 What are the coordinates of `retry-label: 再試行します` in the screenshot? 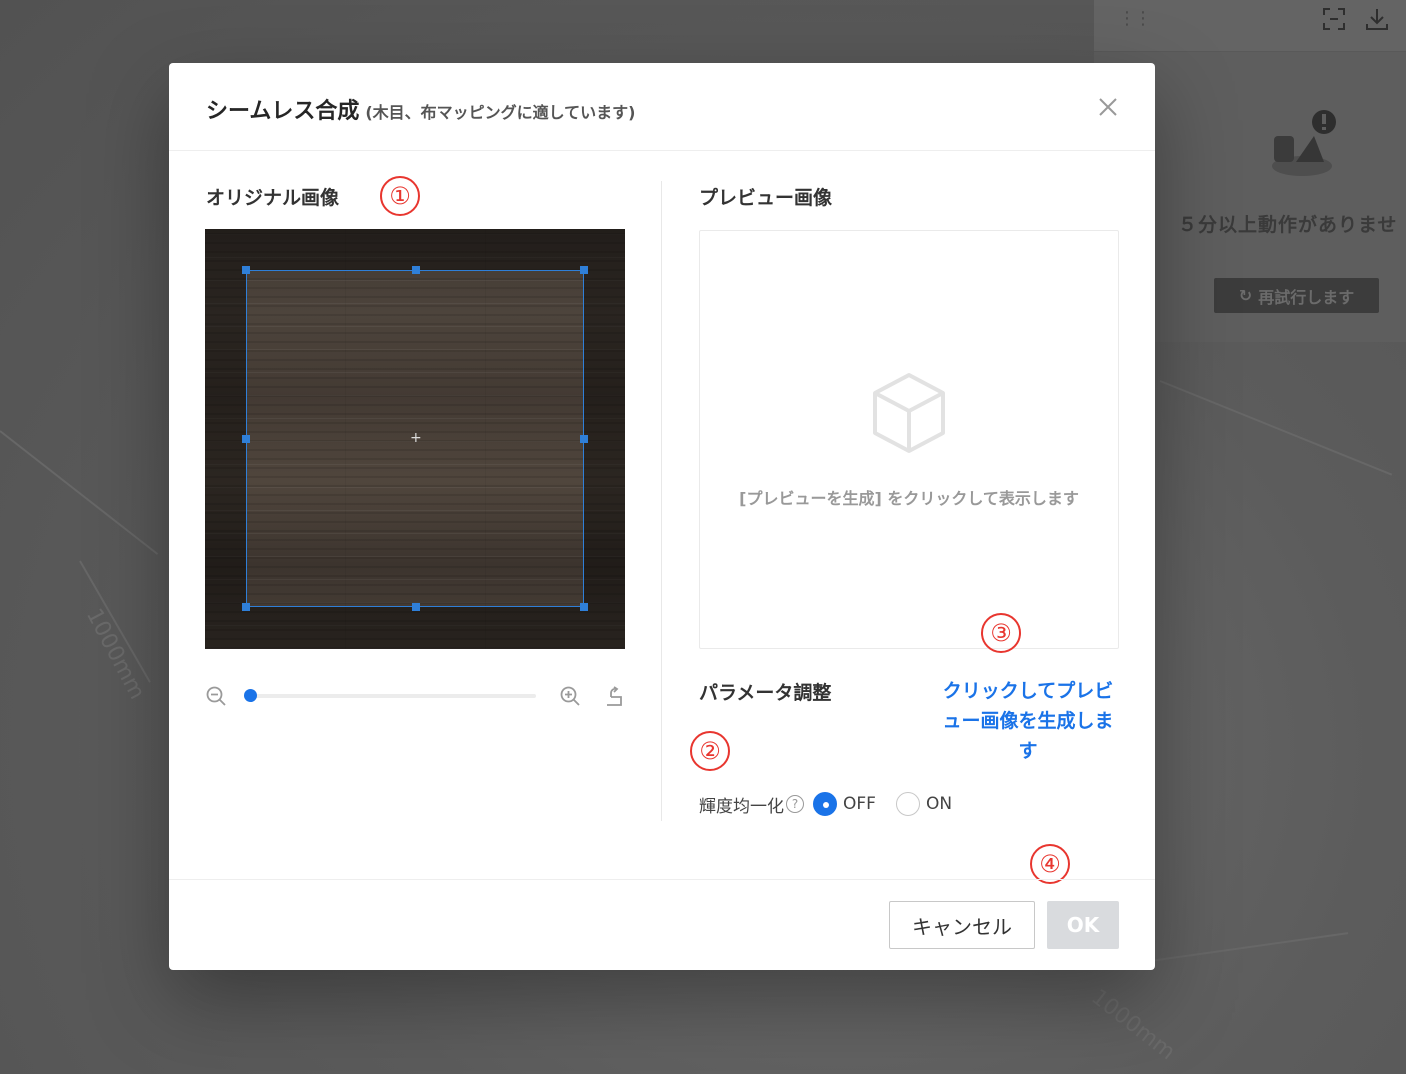 It's located at (1306, 297).